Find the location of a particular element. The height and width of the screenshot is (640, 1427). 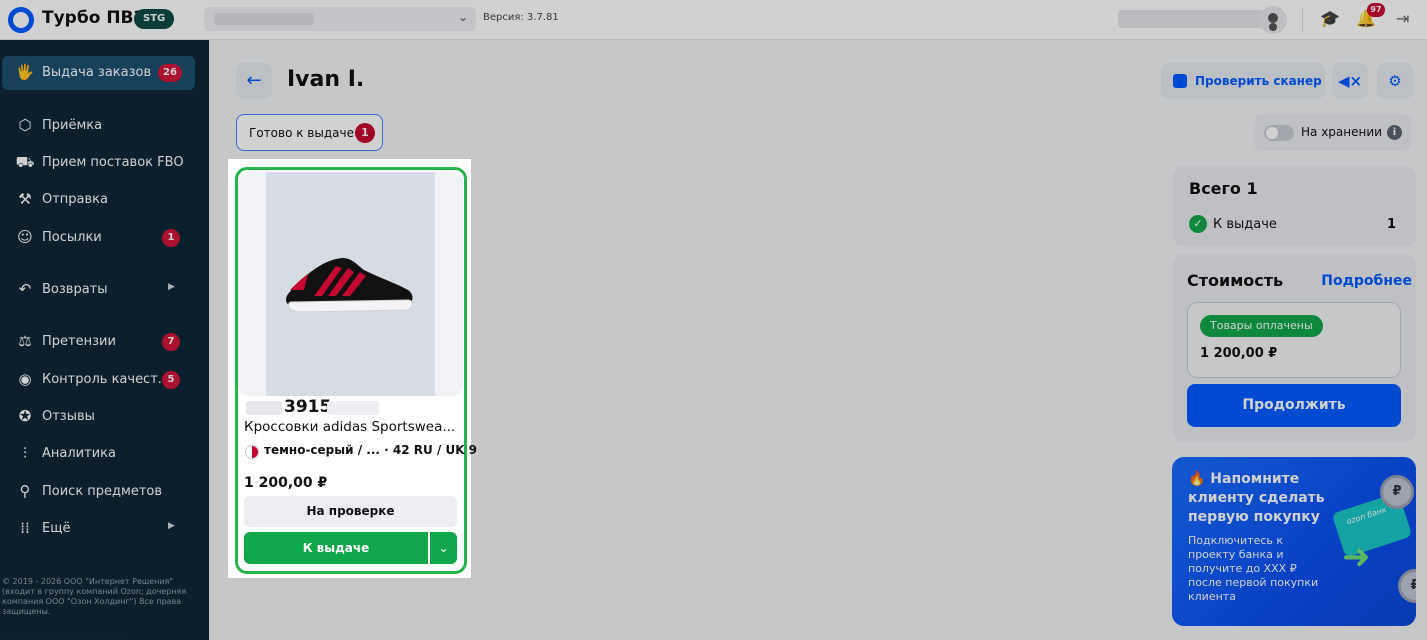

product-price: 1 200,00 ₽ is located at coordinates (286, 483).